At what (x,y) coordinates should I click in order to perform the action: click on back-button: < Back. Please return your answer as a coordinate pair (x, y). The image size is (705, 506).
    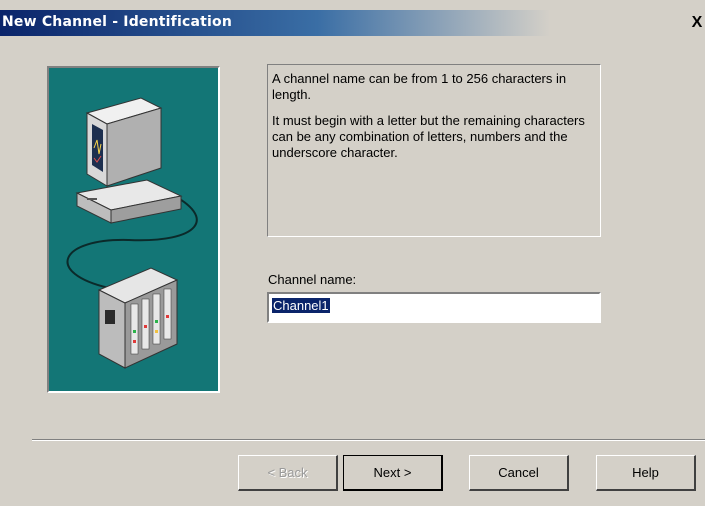
    Looking at the image, I should click on (288, 473).